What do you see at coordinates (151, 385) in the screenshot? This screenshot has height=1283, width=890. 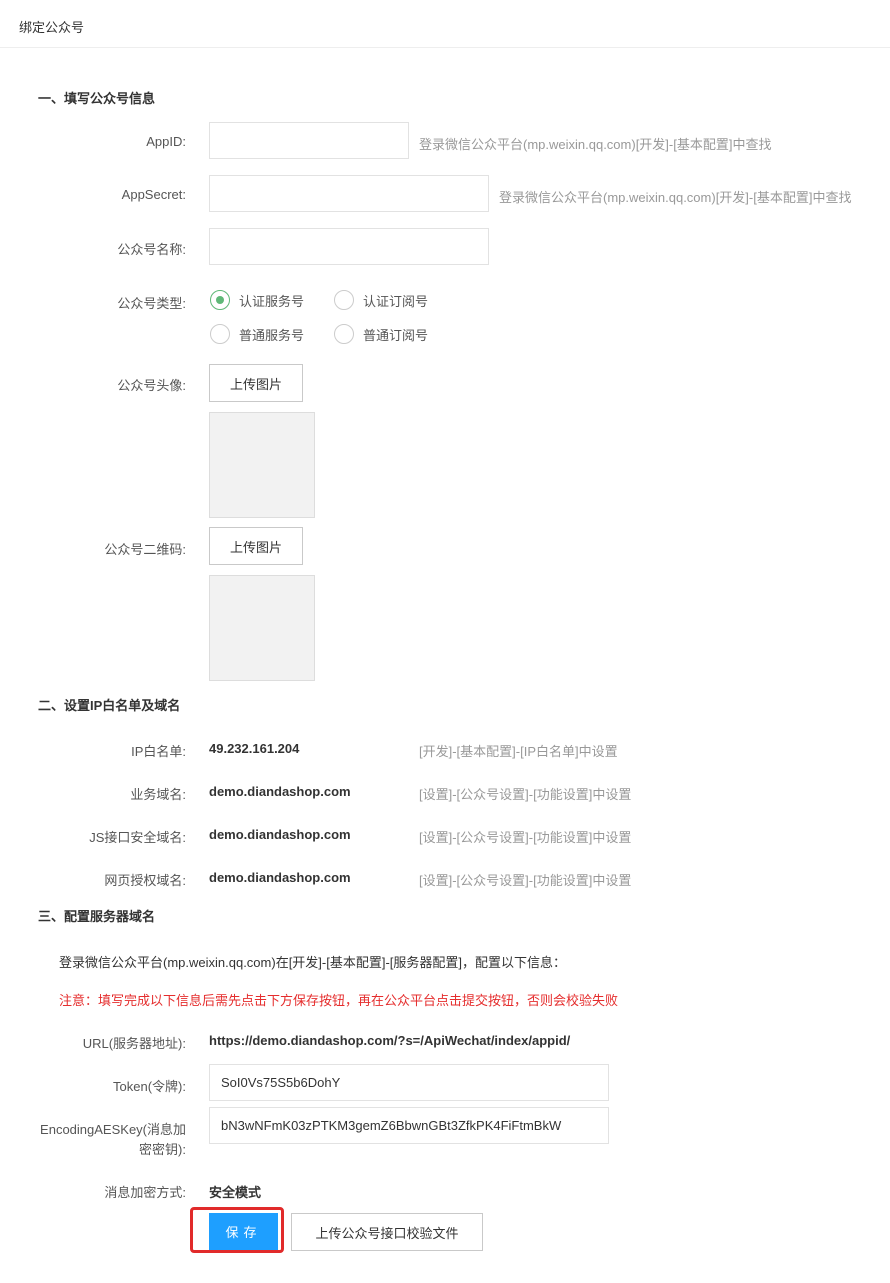 I see `avatar-label: 公众号头像:` at bounding box center [151, 385].